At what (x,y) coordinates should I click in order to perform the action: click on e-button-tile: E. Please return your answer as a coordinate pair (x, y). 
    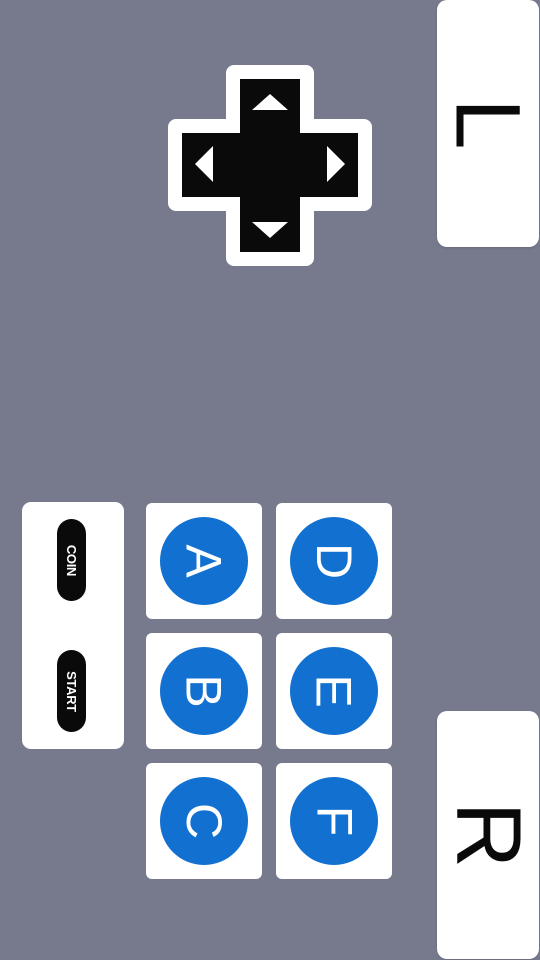
    Looking at the image, I should click on (334, 691).